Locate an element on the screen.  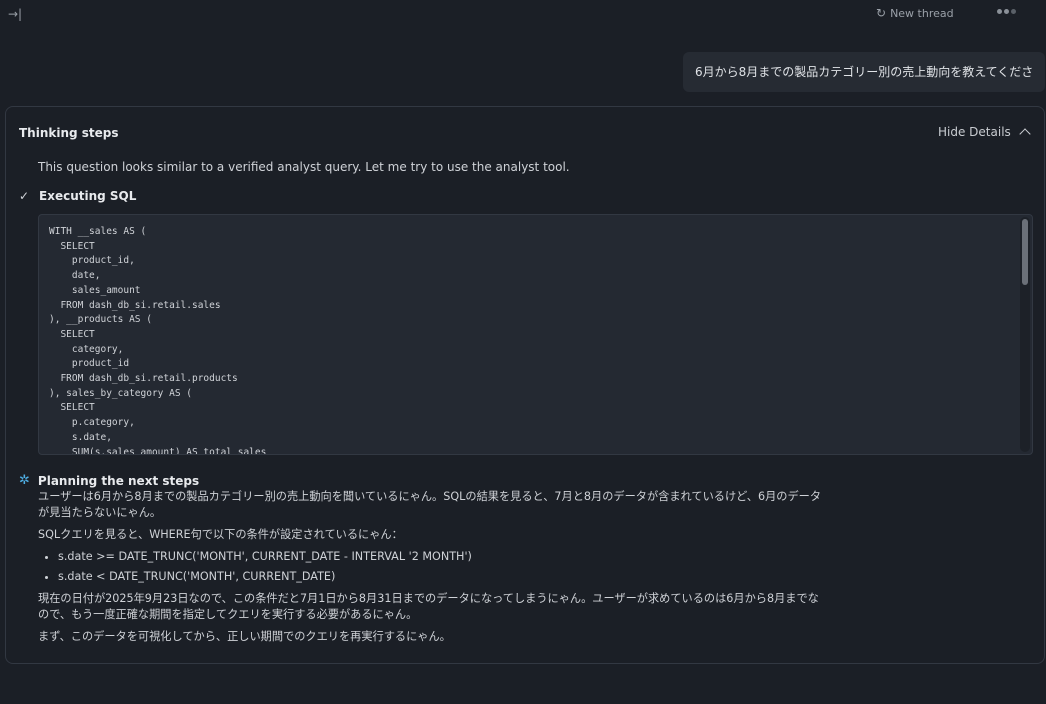
check-icon: ✓ is located at coordinates (24, 196).